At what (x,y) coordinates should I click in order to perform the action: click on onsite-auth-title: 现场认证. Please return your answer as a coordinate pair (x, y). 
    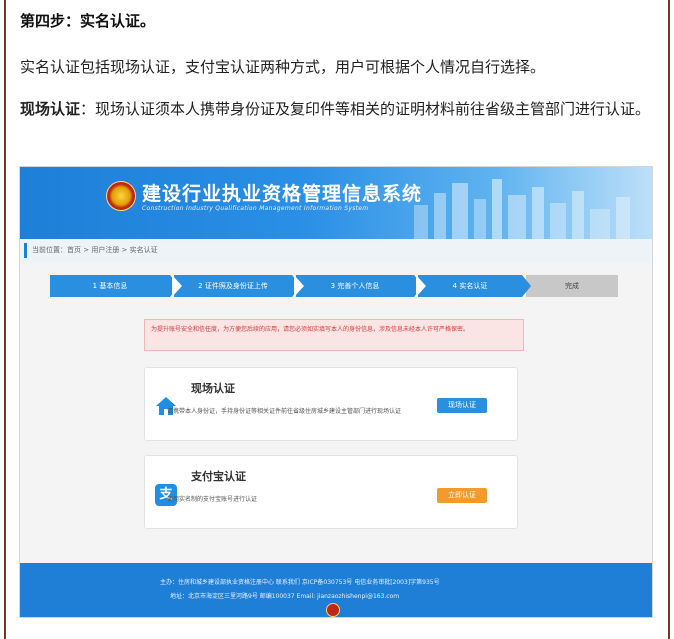
    Looking at the image, I should click on (213, 388).